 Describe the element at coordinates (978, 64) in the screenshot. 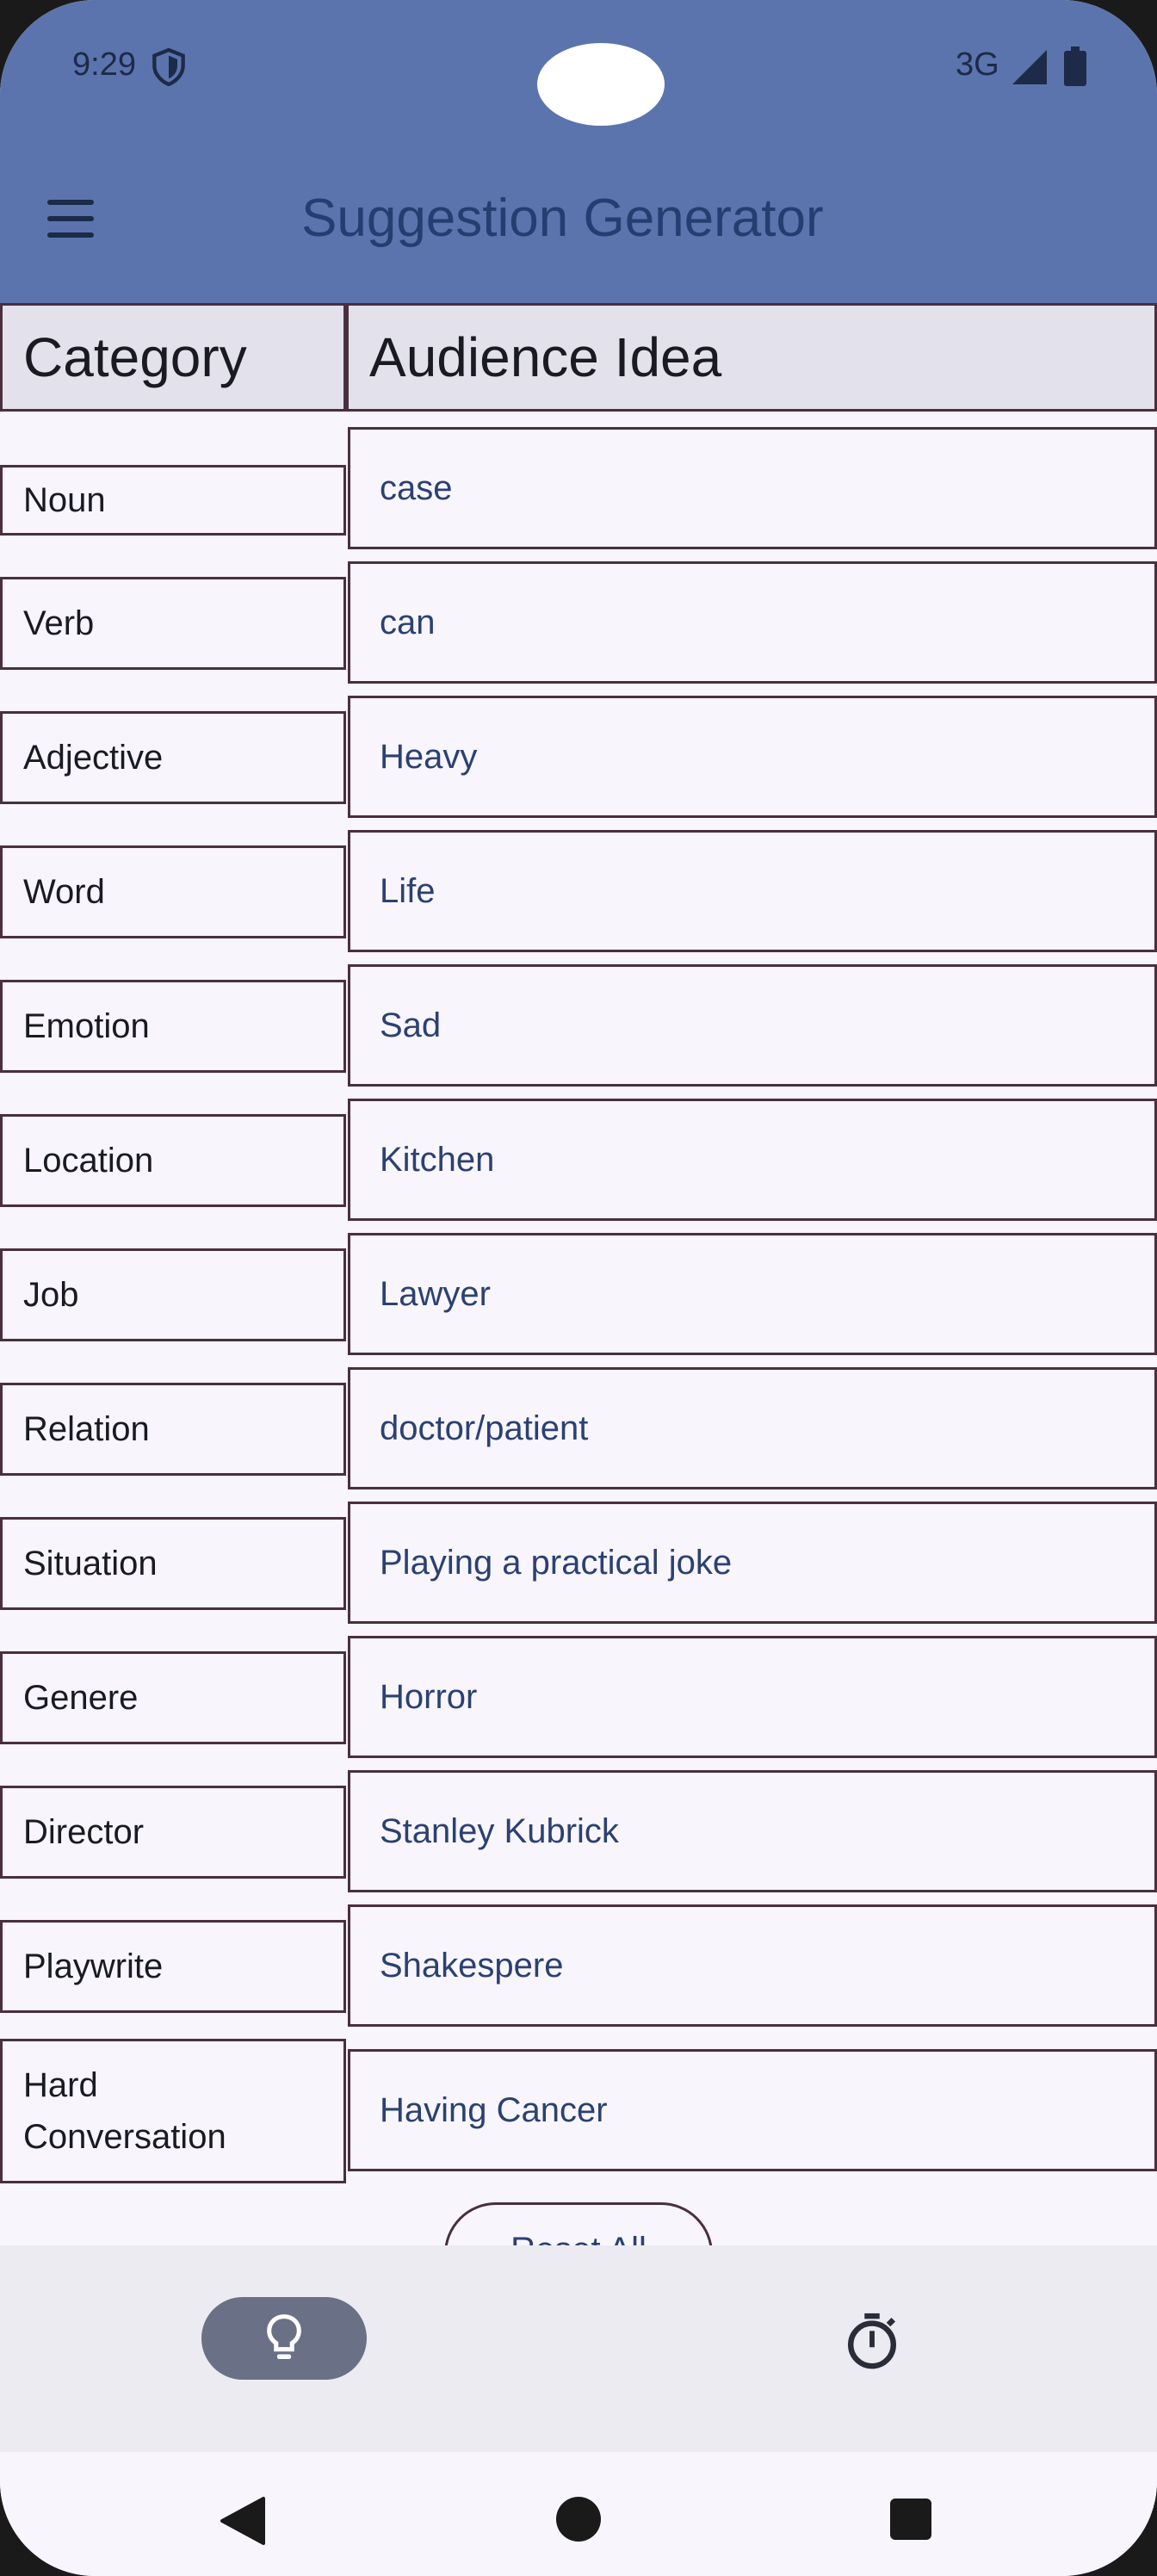

I see `network-type: 3G` at that location.